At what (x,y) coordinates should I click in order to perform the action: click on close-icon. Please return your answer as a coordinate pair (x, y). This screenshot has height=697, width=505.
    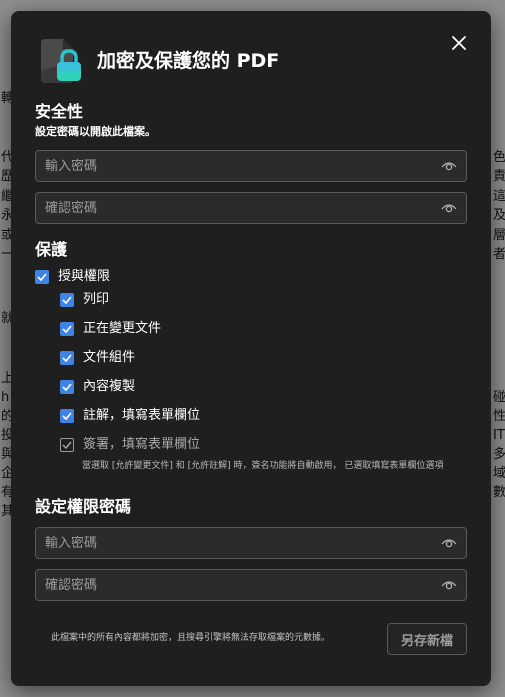
    Looking at the image, I should click on (459, 43).